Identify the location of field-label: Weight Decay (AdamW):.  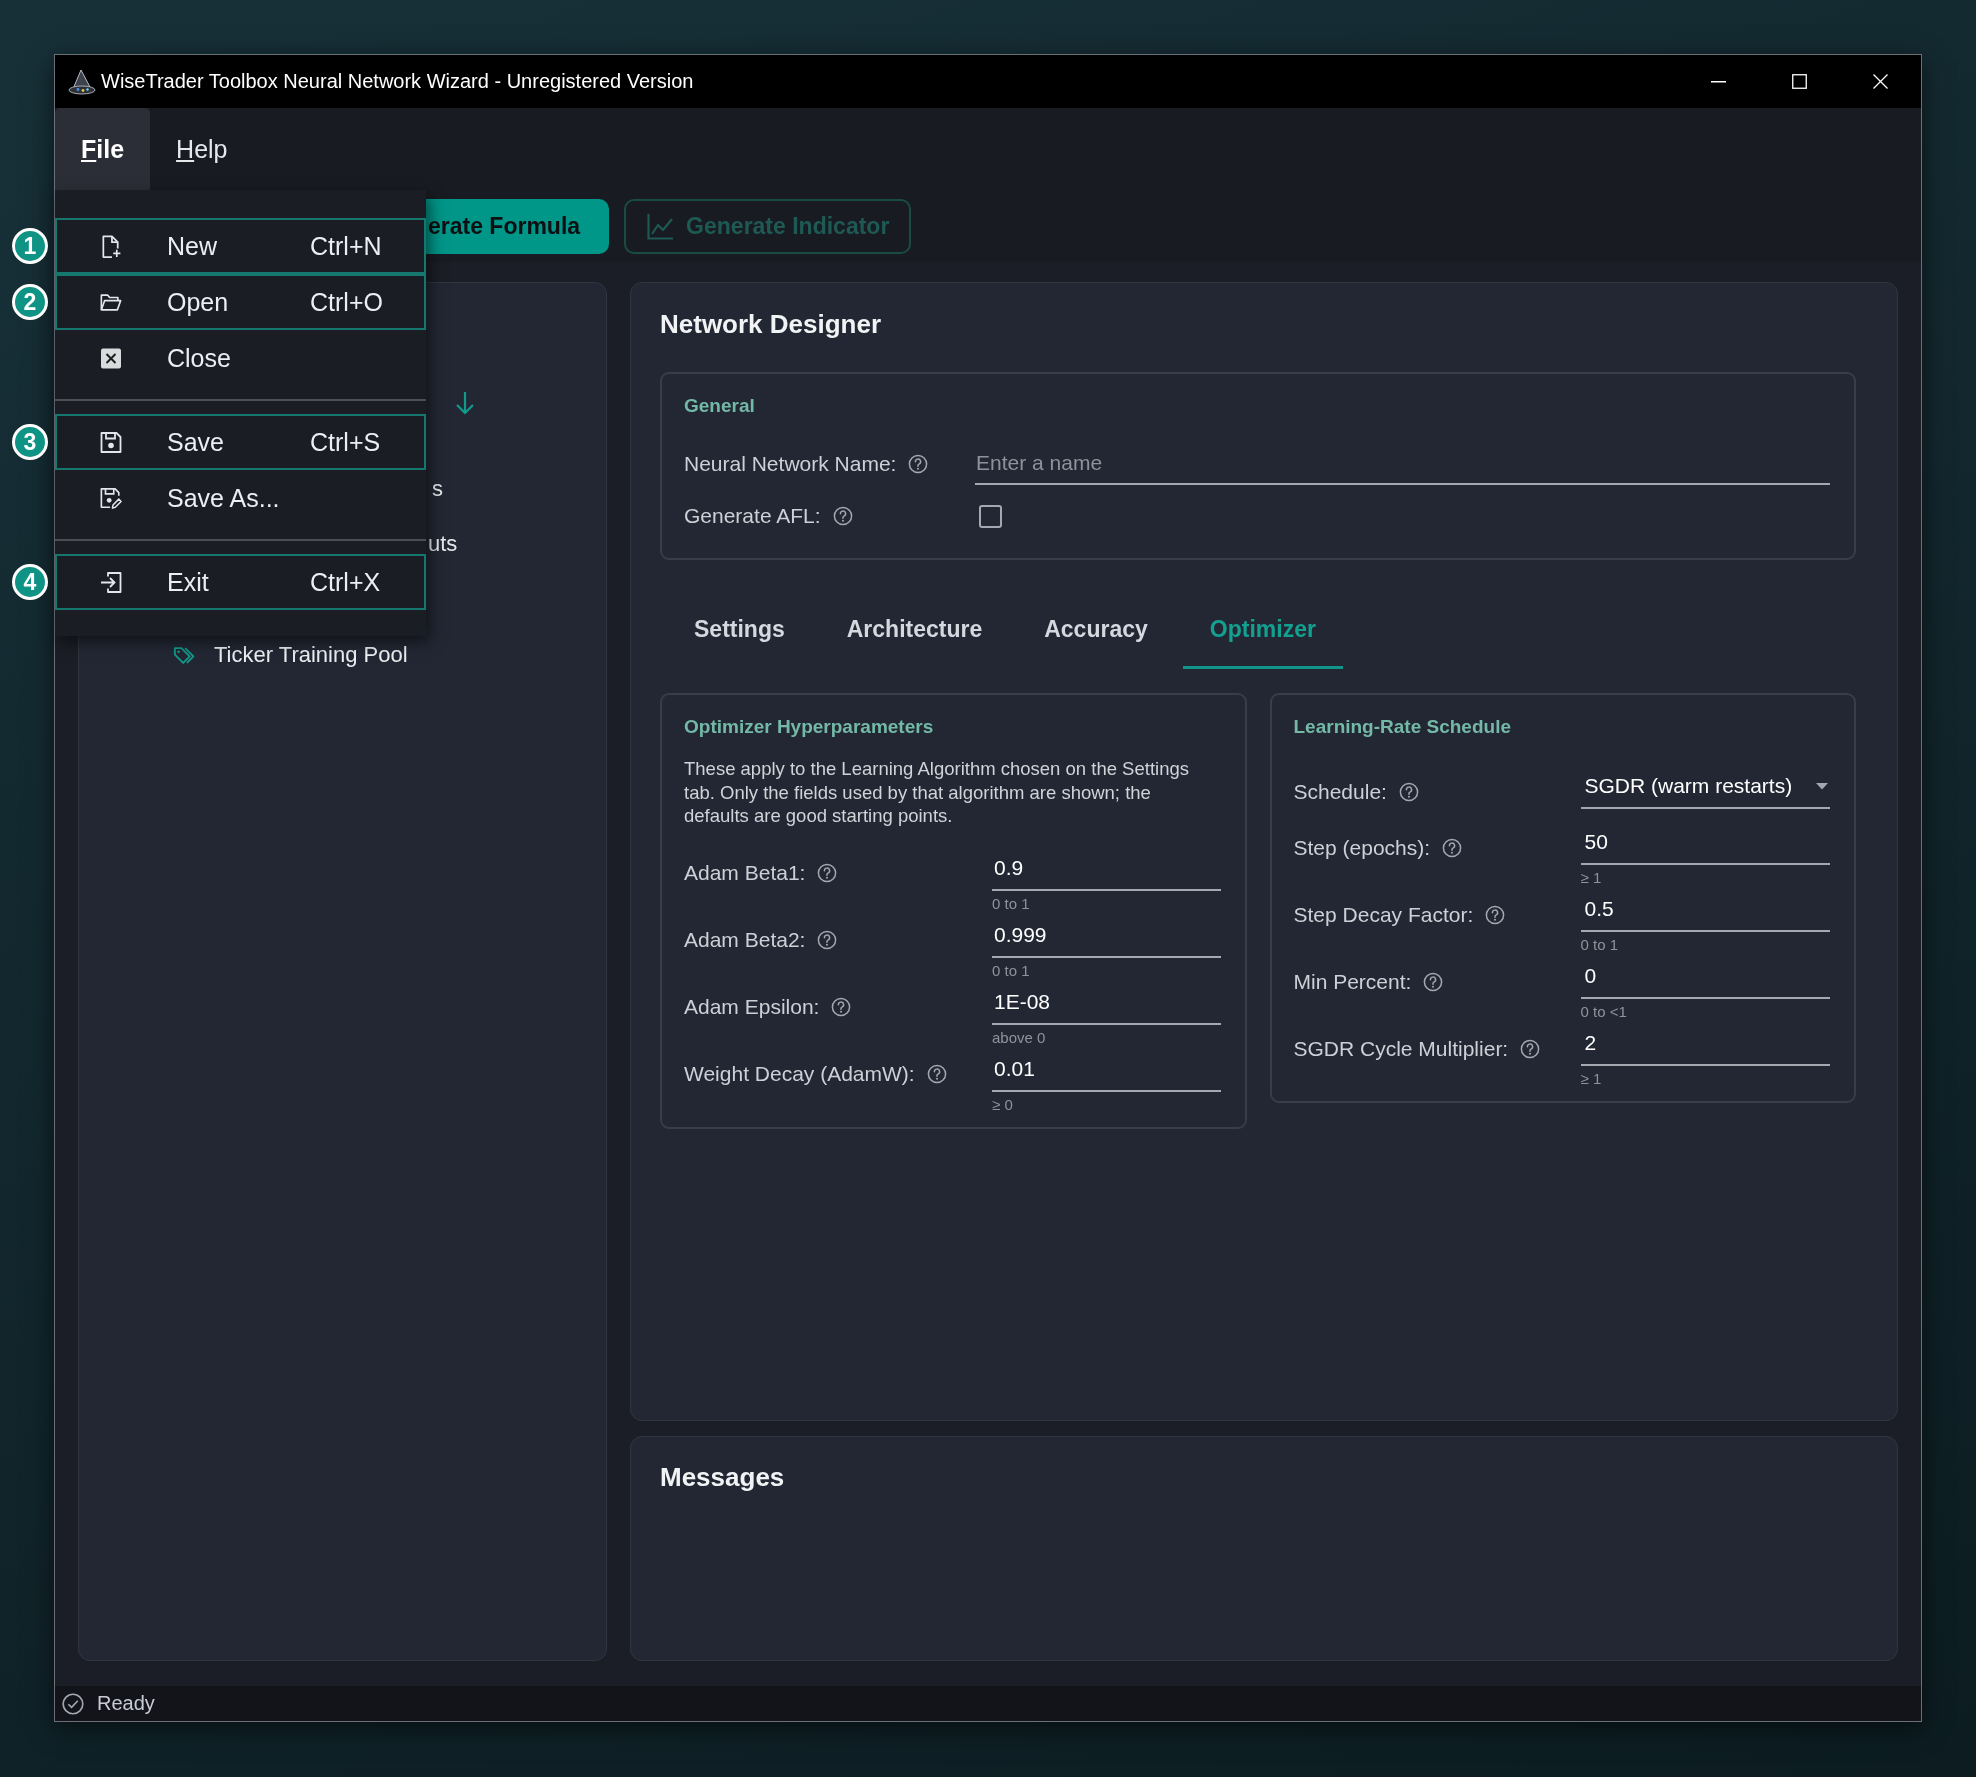
(799, 1074).